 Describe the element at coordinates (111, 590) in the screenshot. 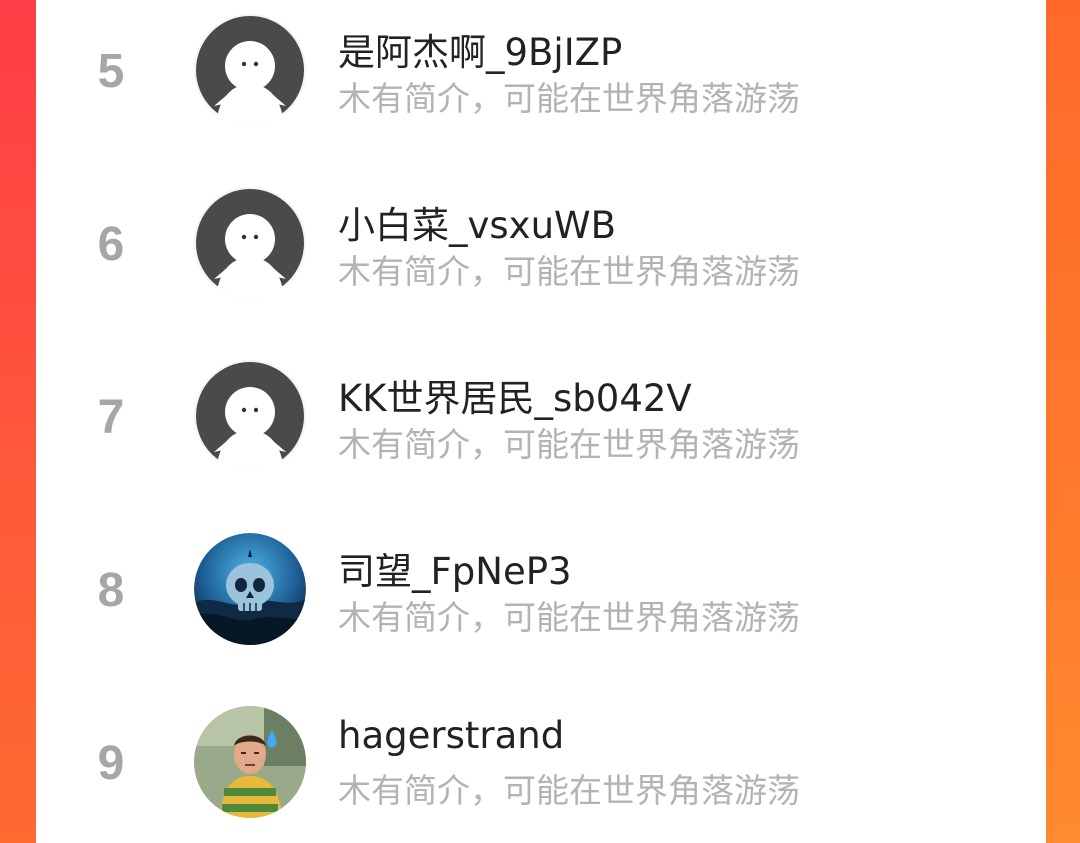

I see `rank-number: 8` at that location.